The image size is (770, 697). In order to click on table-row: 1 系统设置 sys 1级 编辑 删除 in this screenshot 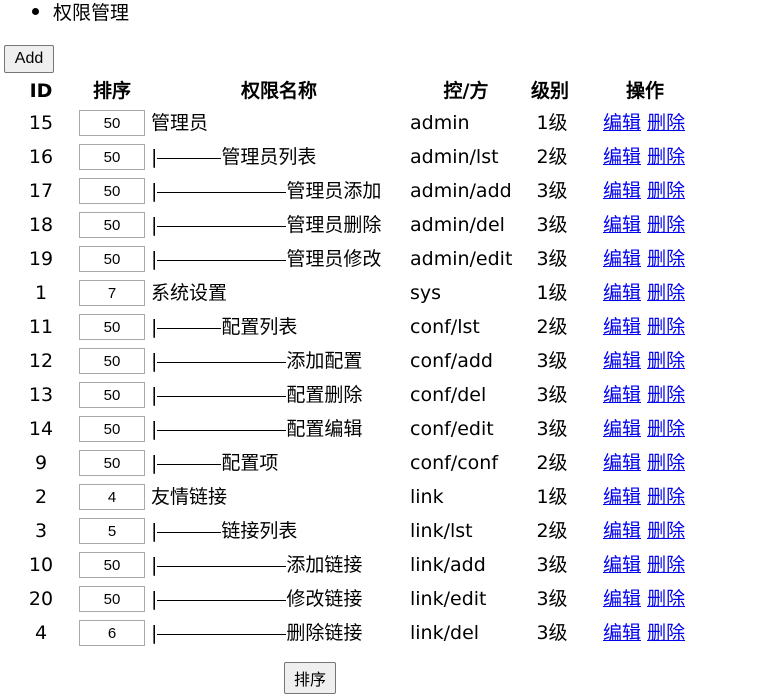, I will do `click(385, 293)`.